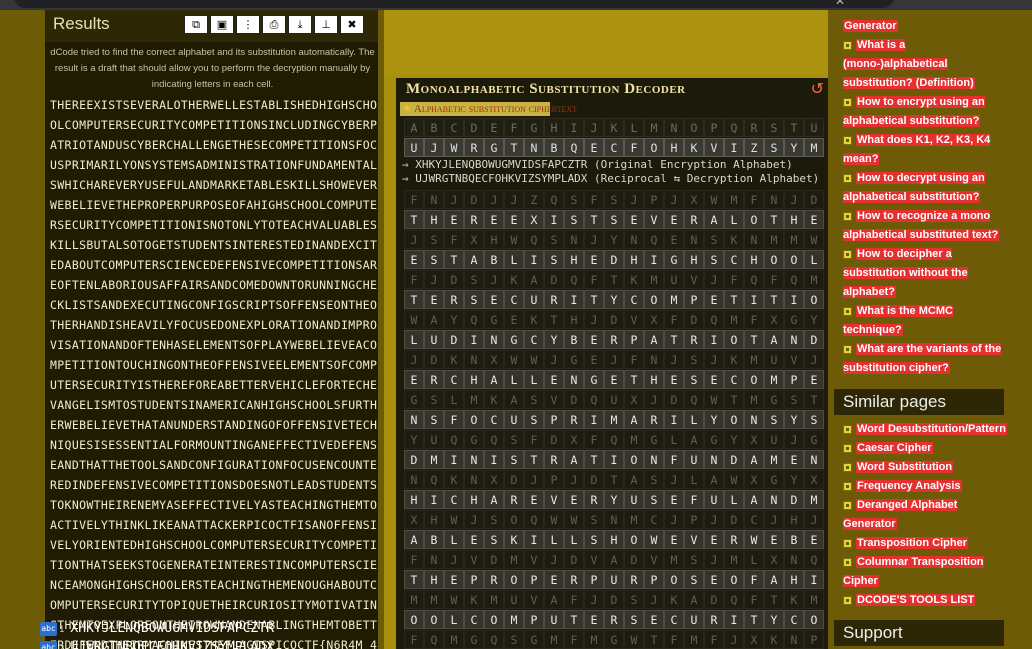 The image size is (1032, 649). What do you see at coordinates (222, 24) in the screenshot?
I see `screenshot-icon: ▣` at bounding box center [222, 24].